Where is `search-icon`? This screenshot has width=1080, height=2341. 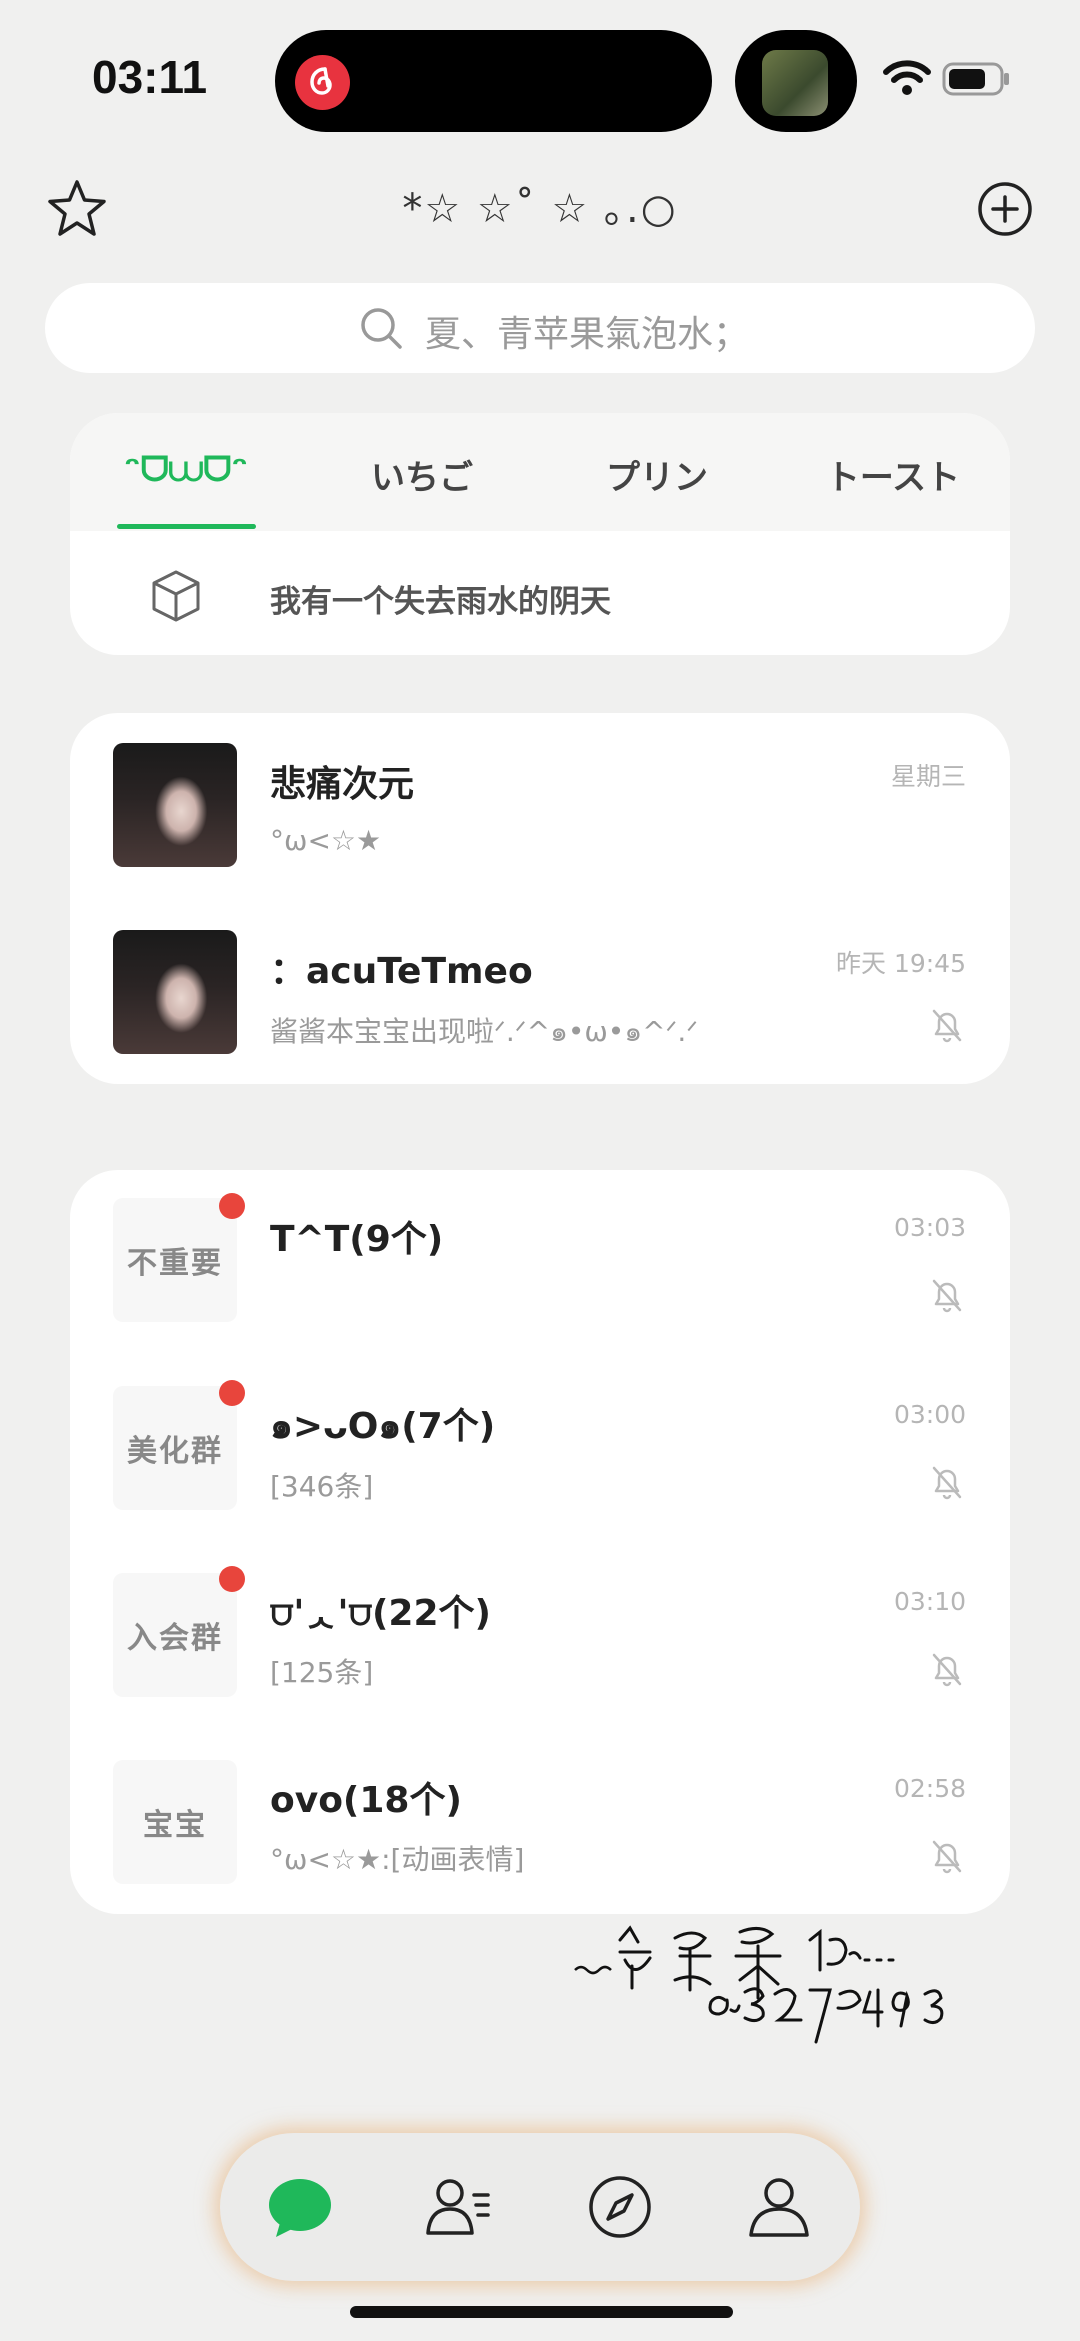
search-icon is located at coordinates (381, 328).